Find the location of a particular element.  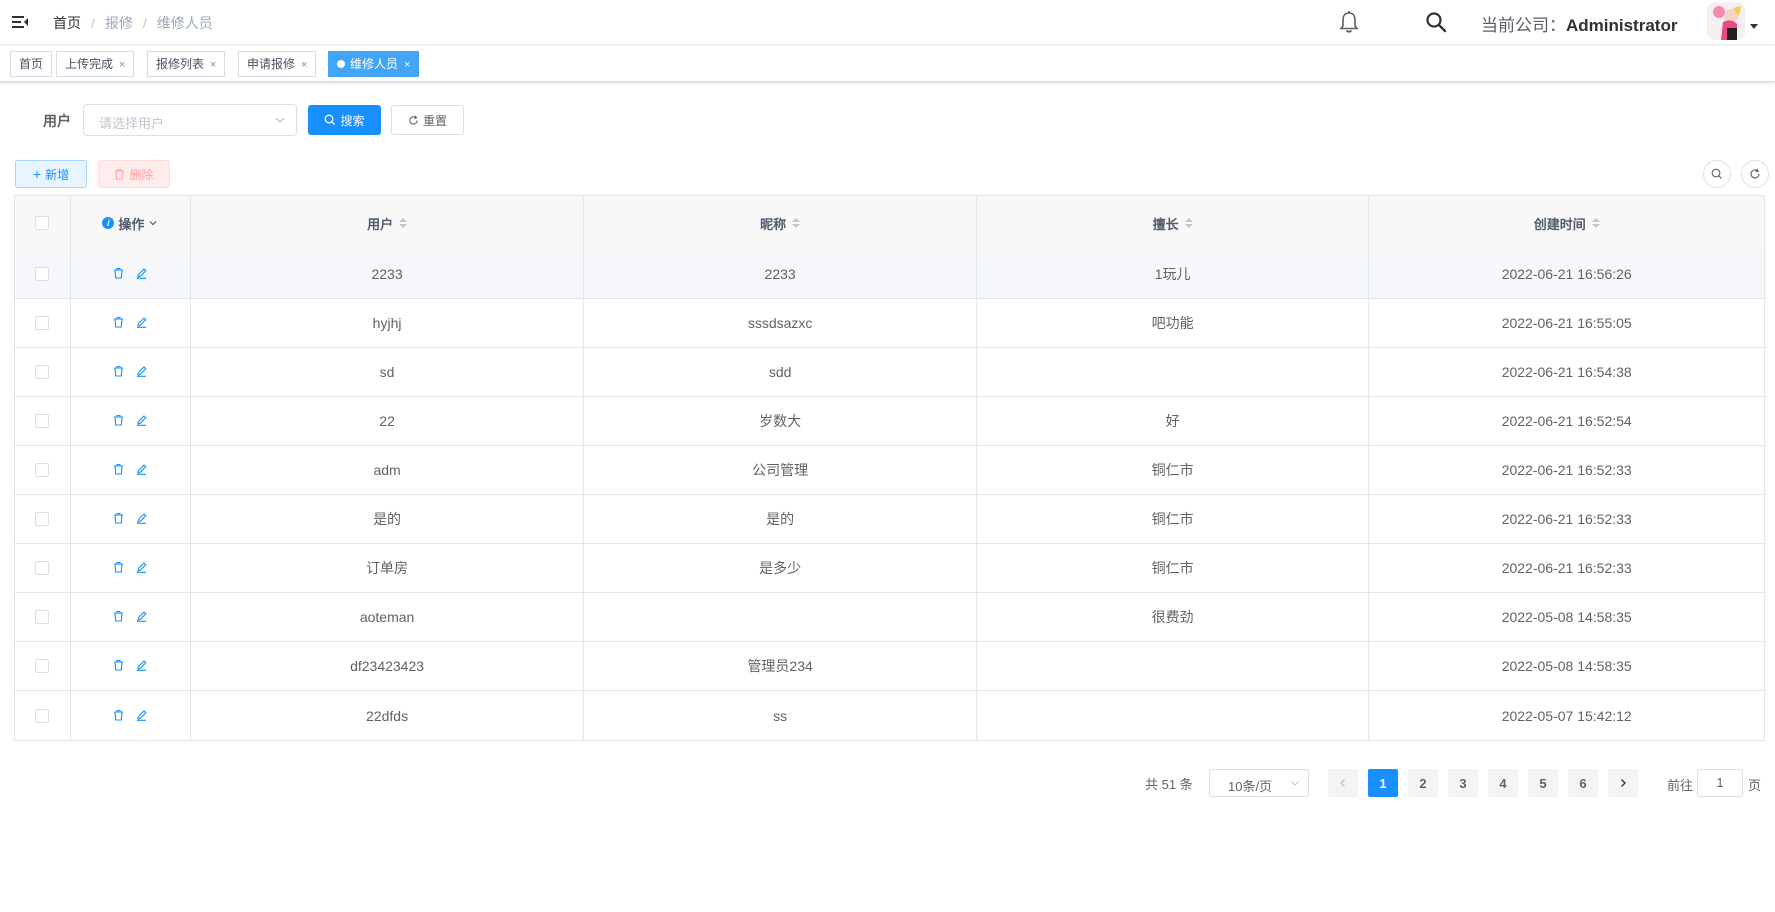

goto-page-input: 1 is located at coordinates (1720, 783).